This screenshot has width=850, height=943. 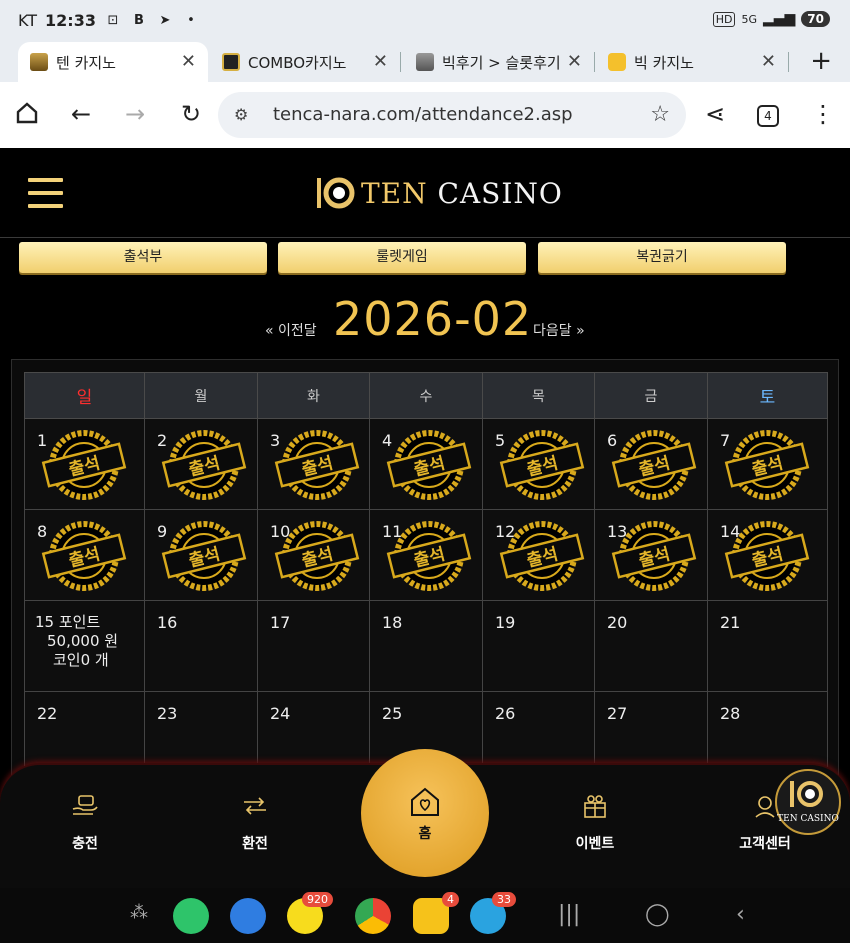 What do you see at coordinates (291, 330) in the screenshot?
I see `prev-month-link: « 이전달` at bounding box center [291, 330].